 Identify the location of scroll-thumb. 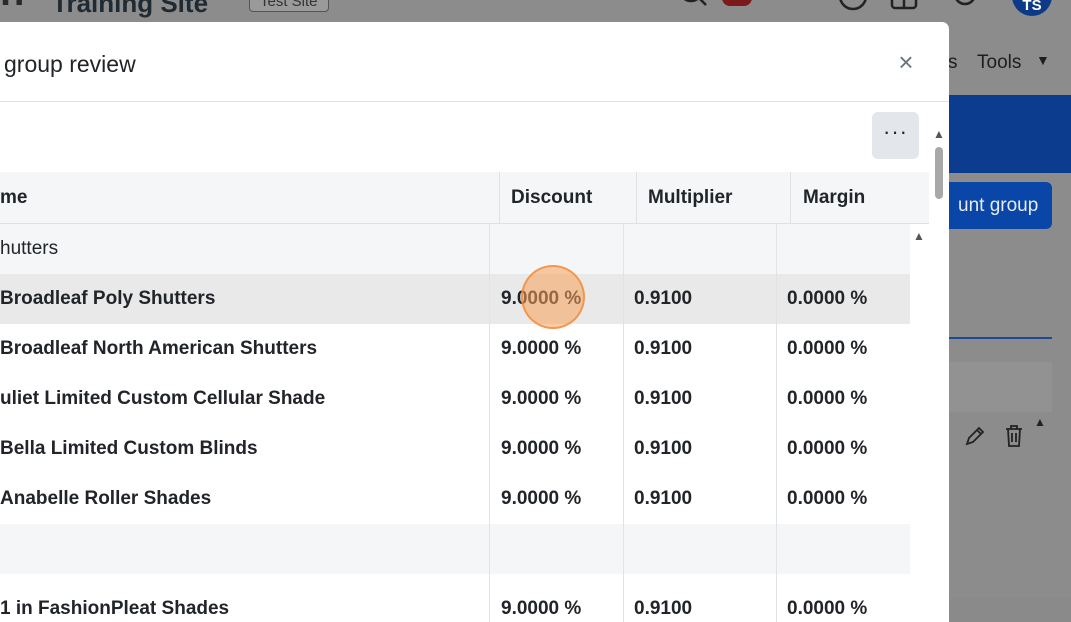
(939, 173).